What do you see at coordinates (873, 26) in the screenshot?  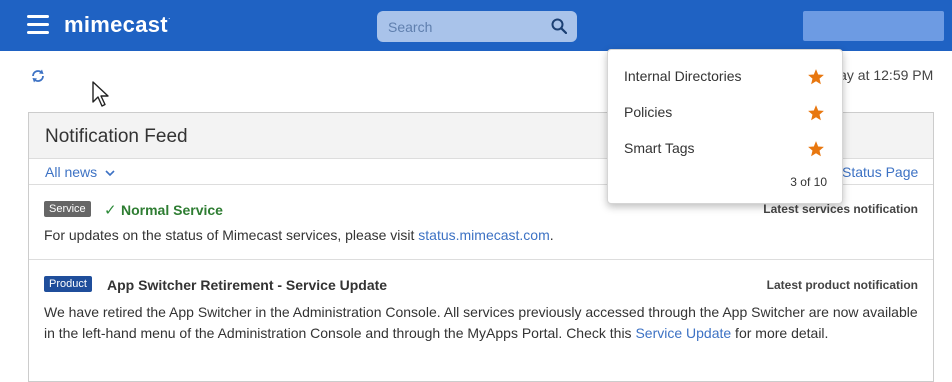 I see `user-account-button` at bounding box center [873, 26].